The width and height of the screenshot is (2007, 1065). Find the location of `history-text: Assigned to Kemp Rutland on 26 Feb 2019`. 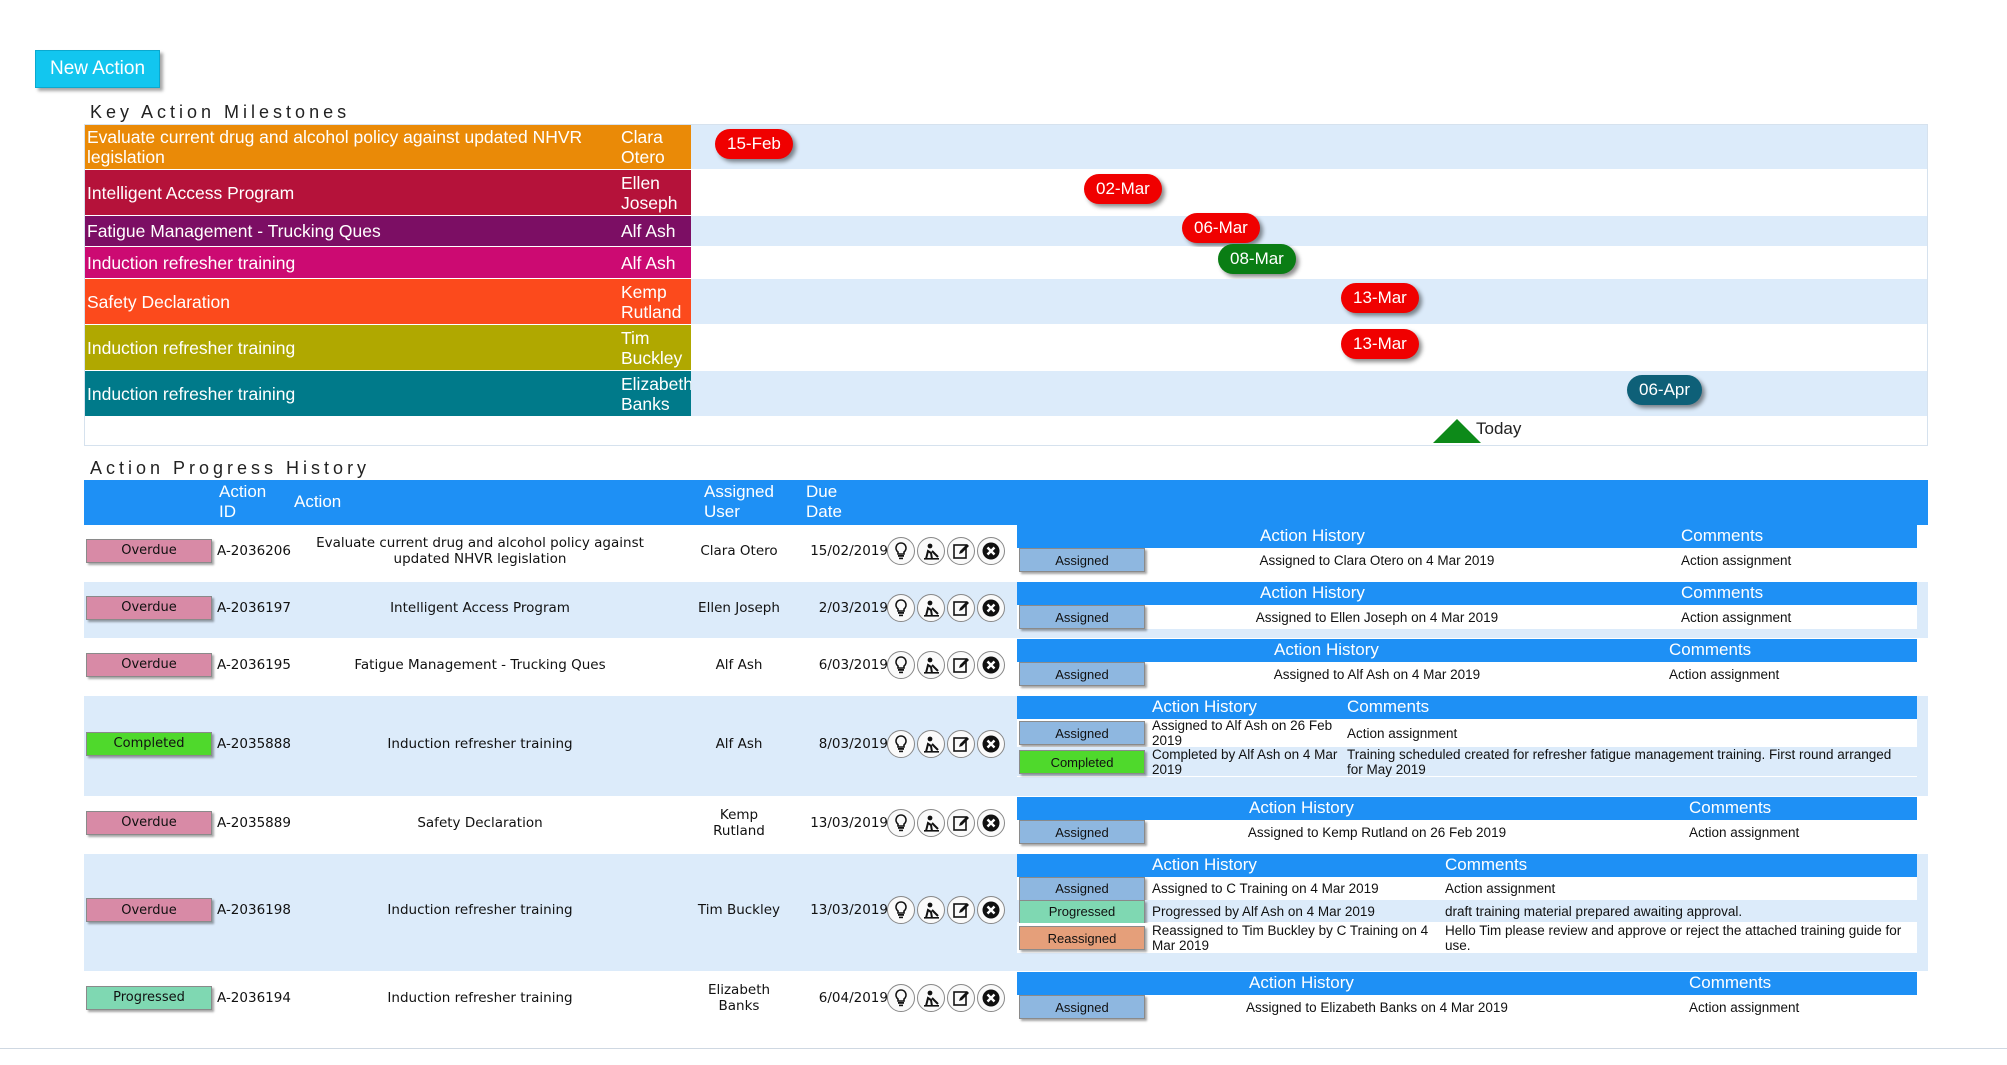

history-text: Assigned to Kemp Rutland on 26 Feb 2019 is located at coordinates (1377, 832).